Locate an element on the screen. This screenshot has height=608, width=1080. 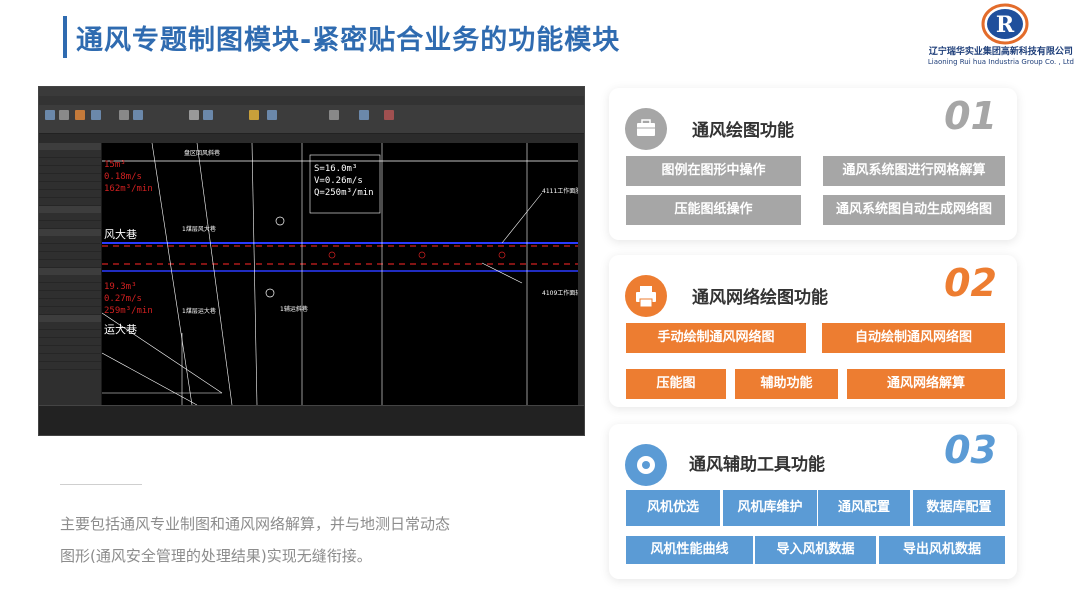
cad-properties-panel is located at coordinates (70, 274).